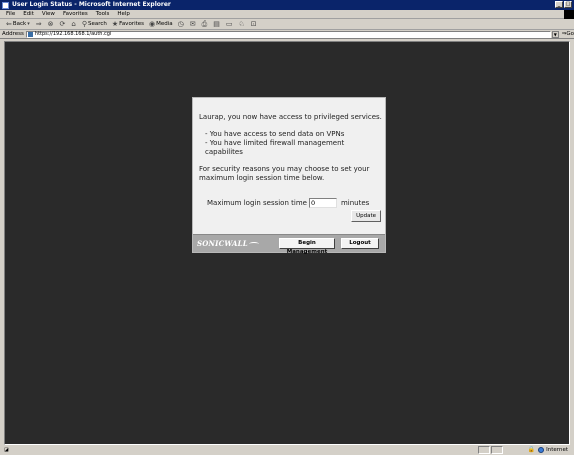 This screenshot has height=455, width=574. What do you see at coordinates (253, 244) in the screenshot?
I see `logo-swoosh-icon` at bounding box center [253, 244].